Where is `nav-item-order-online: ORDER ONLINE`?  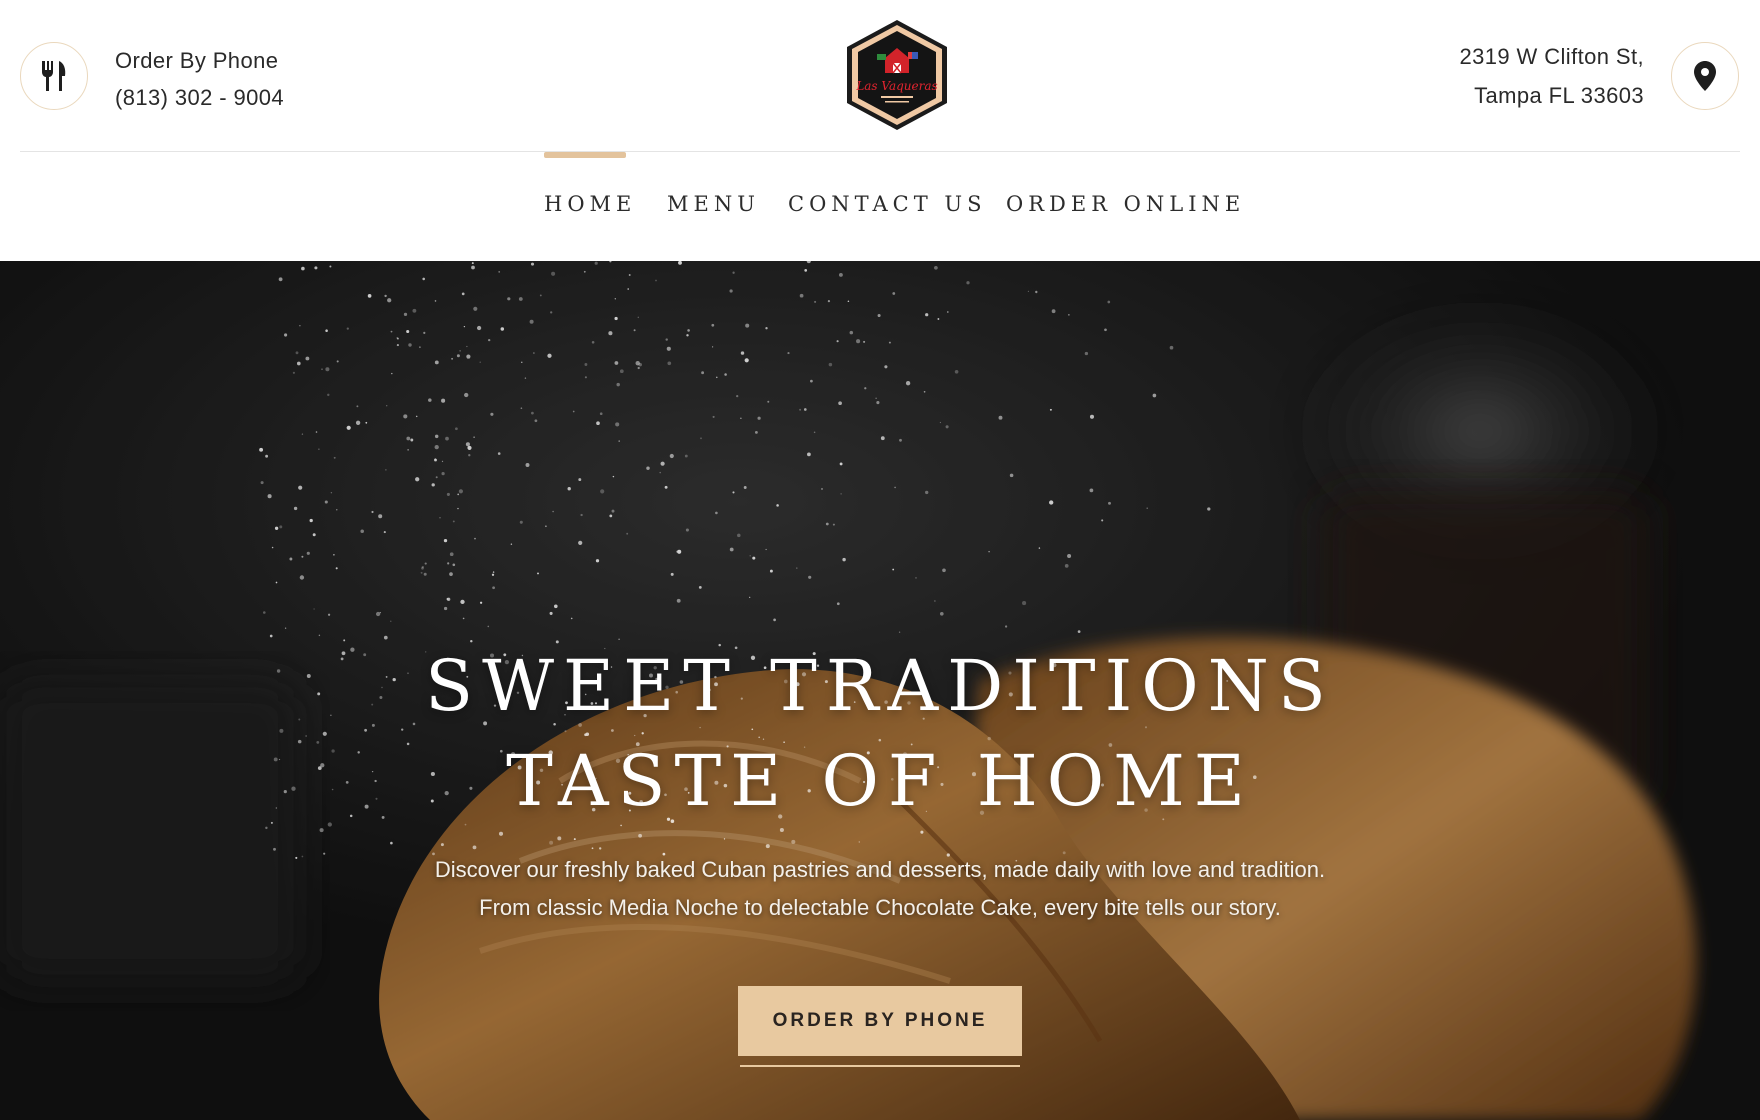 nav-item-order-online: ORDER ONLINE is located at coordinates (1125, 204).